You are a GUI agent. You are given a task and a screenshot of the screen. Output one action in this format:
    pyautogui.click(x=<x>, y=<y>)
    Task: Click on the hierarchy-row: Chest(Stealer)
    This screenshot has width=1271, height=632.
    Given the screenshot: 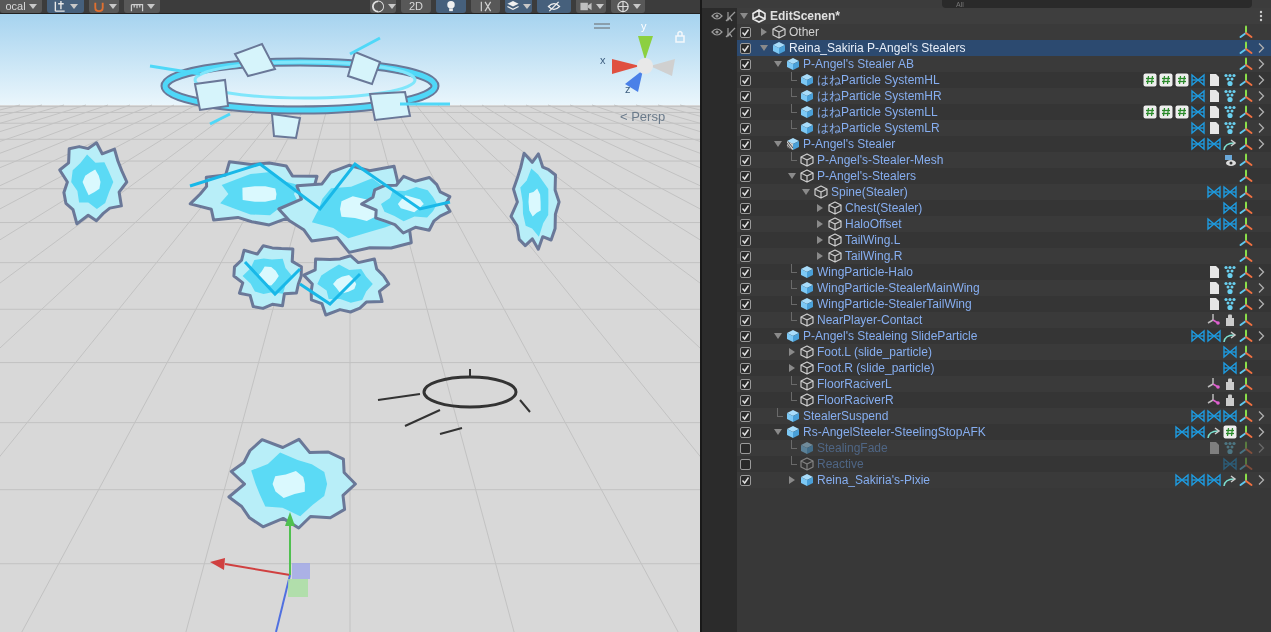 What is the action you would take?
    pyautogui.click(x=1004, y=208)
    